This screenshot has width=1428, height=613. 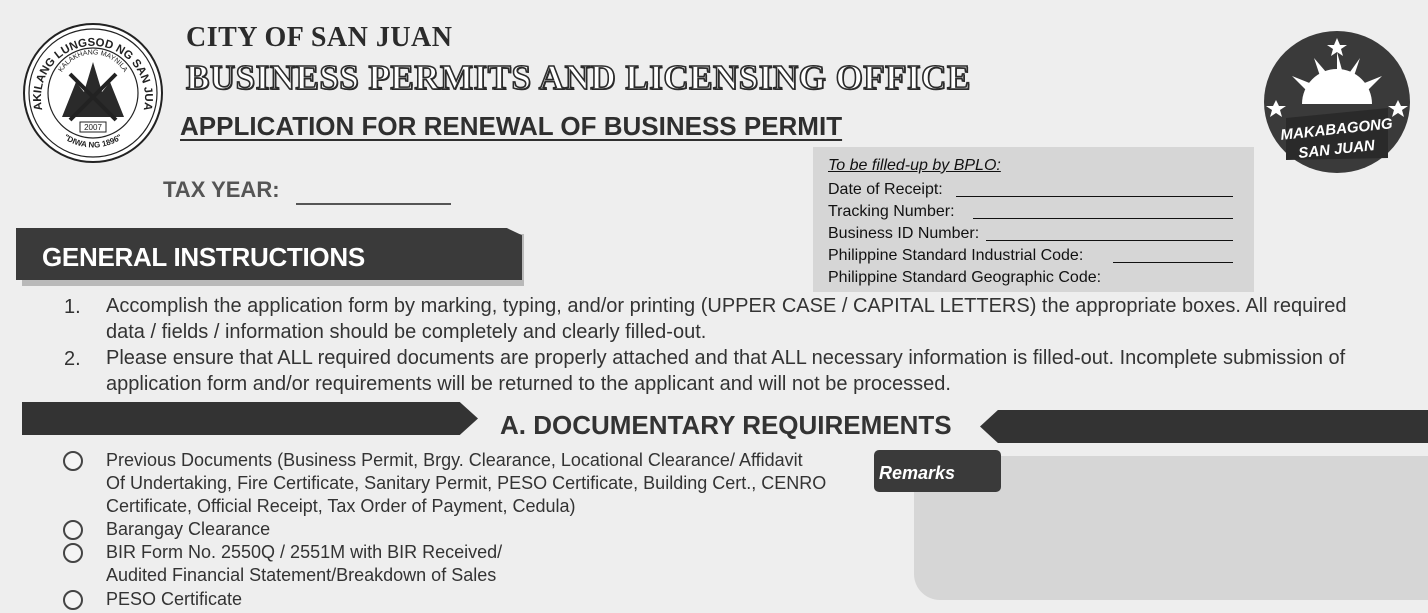 What do you see at coordinates (578, 77) in the screenshot?
I see `office-name: BUSINESS PERMITS AND LICENSING OFFICE` at bounding box center [578, 77].